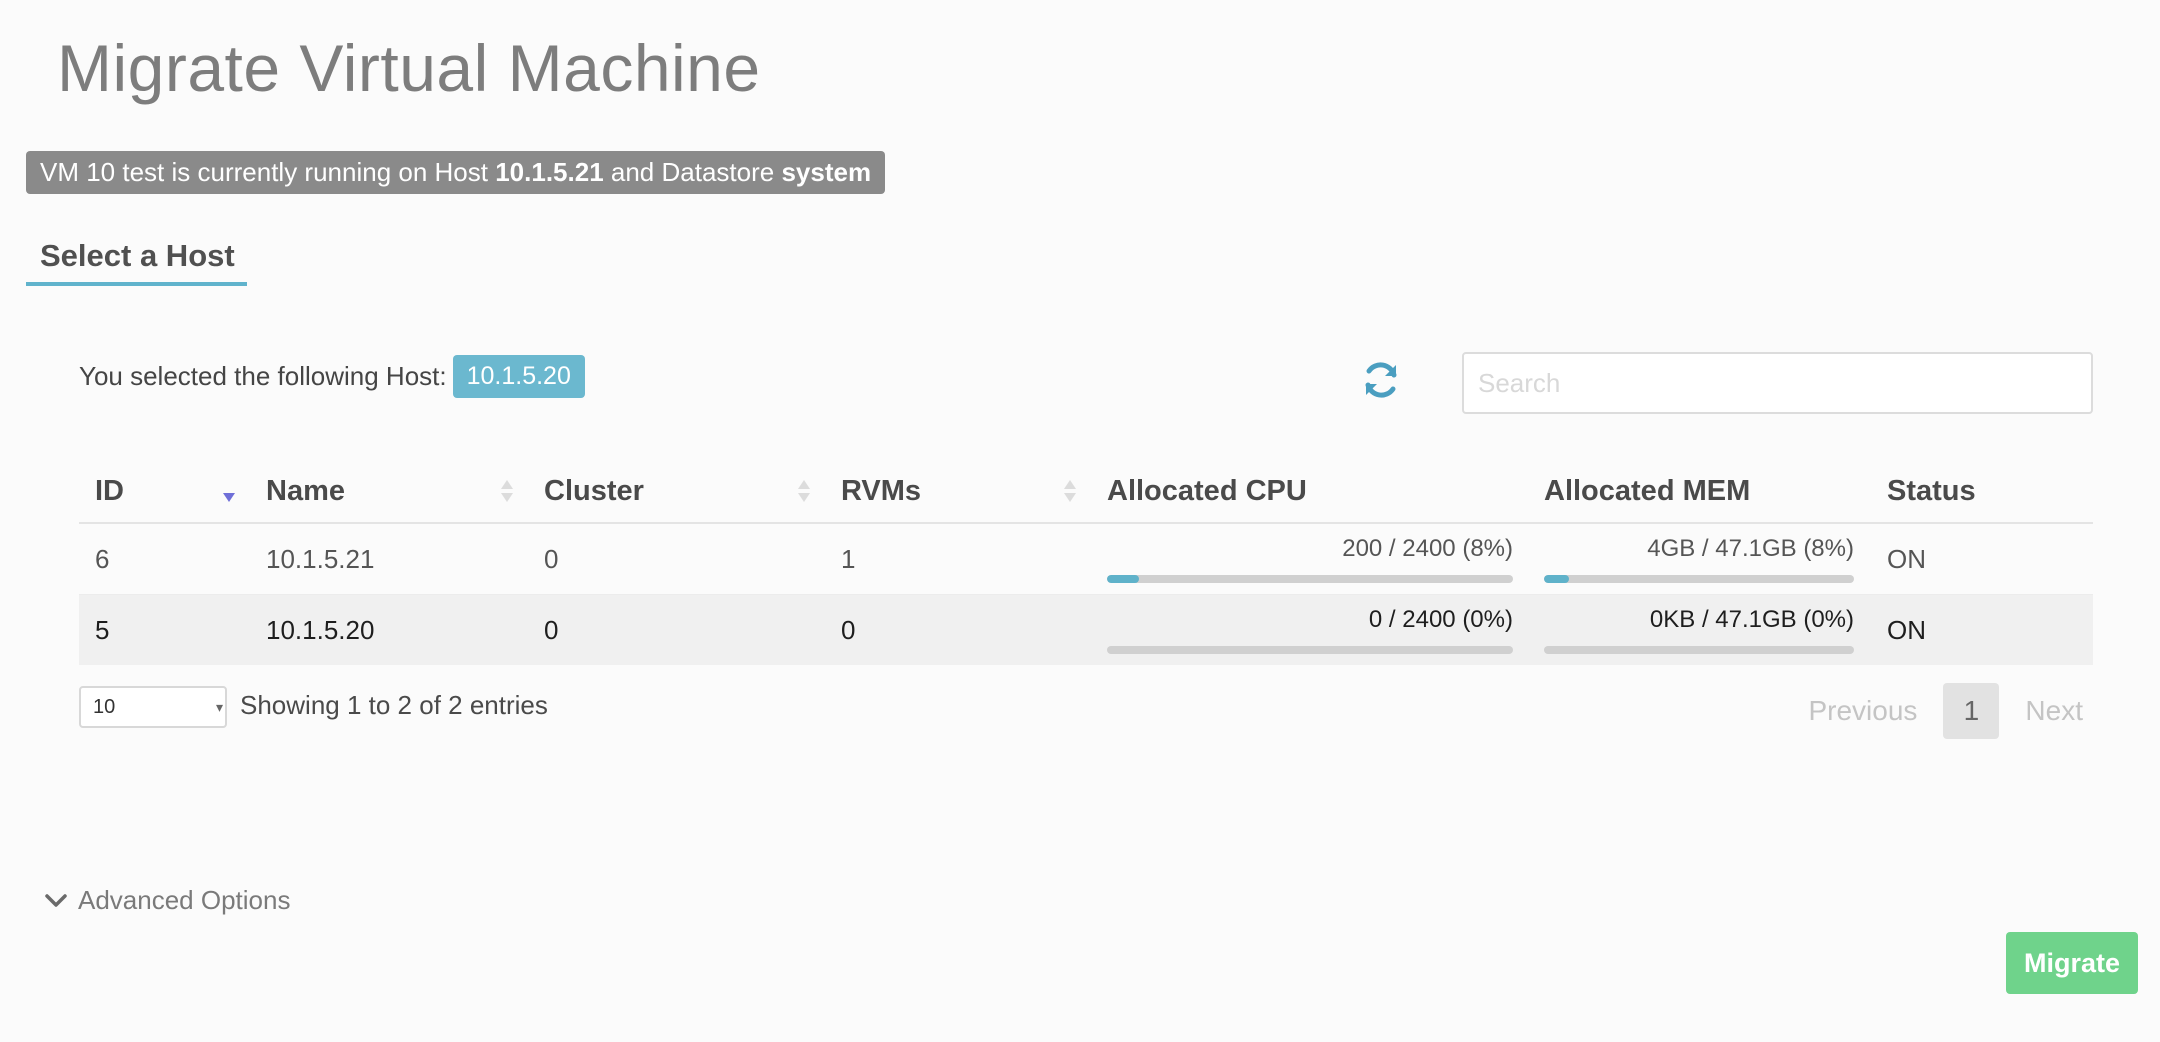 This screenshot has height=1042, width=2160. What do you see at coordinates (1862, 711) in the screenshot?
I see `previous-button: Previous` at bounding box center [1862, 711].